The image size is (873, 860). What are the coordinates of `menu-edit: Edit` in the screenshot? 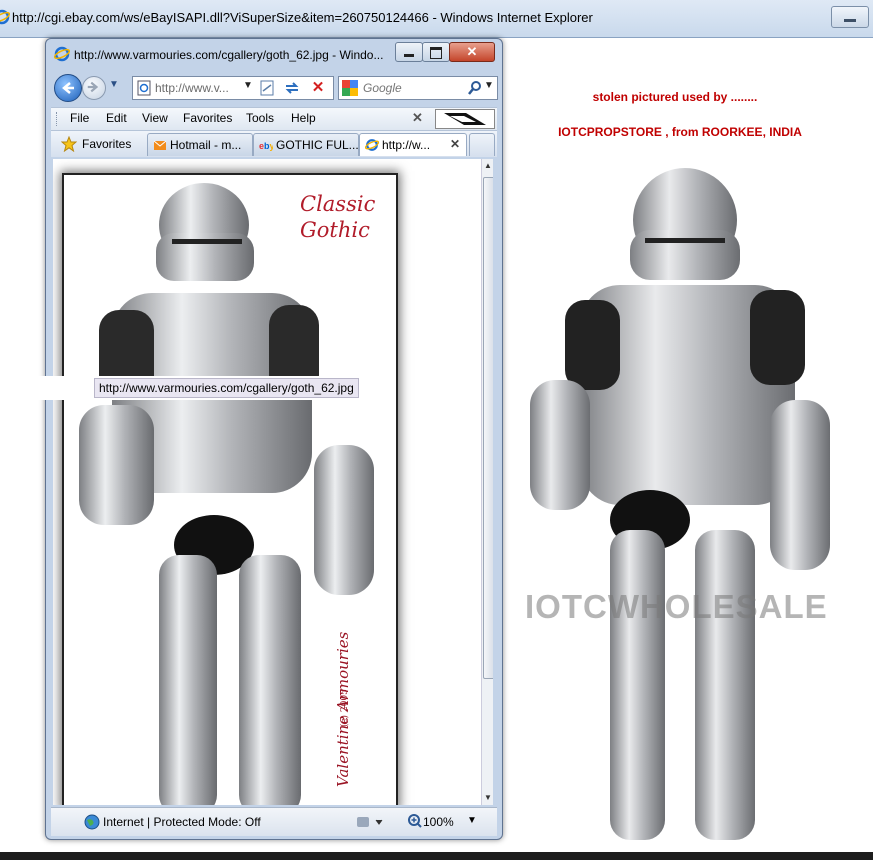 It's located at (116, 118).